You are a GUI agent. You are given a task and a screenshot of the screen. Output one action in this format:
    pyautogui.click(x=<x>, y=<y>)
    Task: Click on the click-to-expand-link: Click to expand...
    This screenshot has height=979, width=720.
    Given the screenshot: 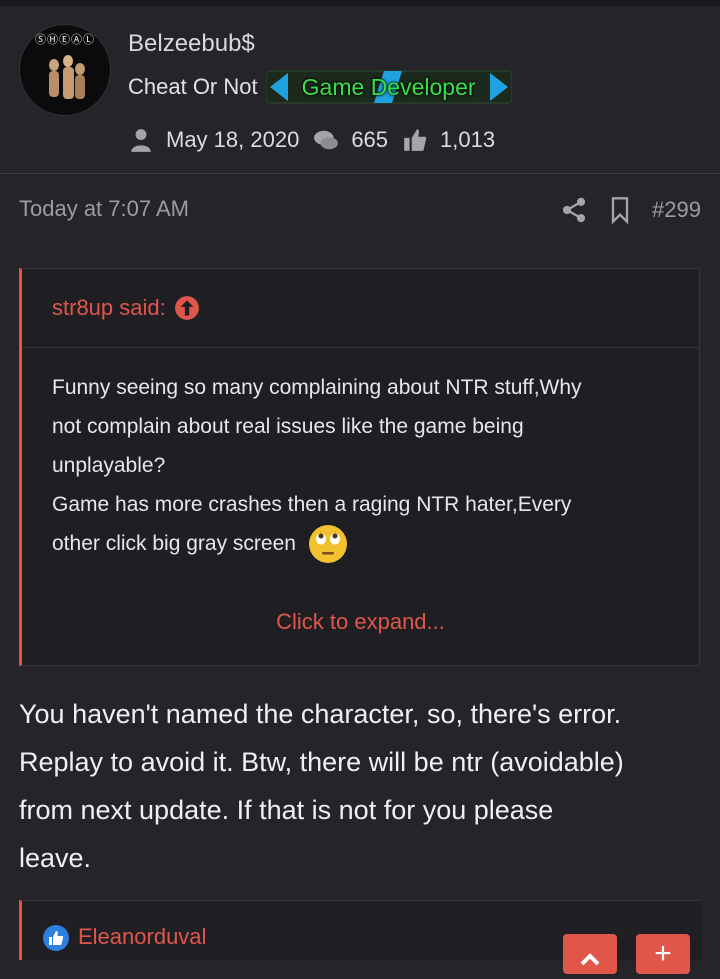 What is the action you would take?
    pyautogui.click(x=360, y=622)
    